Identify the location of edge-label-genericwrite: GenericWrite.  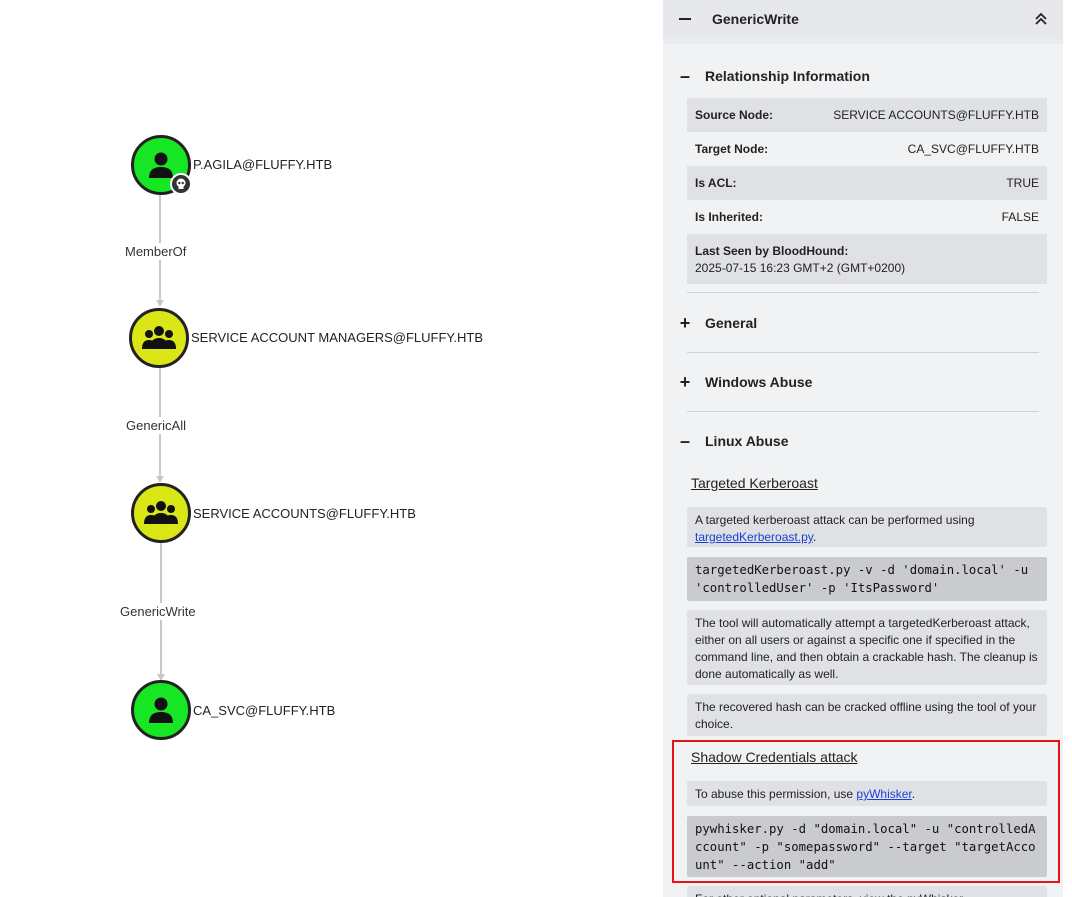
(158, 611).